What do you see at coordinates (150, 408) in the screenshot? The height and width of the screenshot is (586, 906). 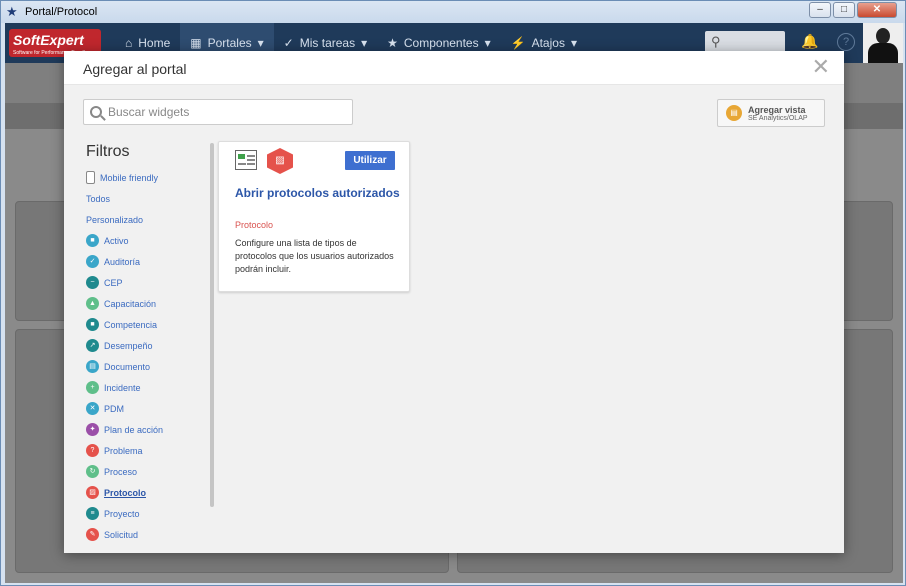 I see `filter-pdm: ✕ PDM` at bounding box center [150, 408].